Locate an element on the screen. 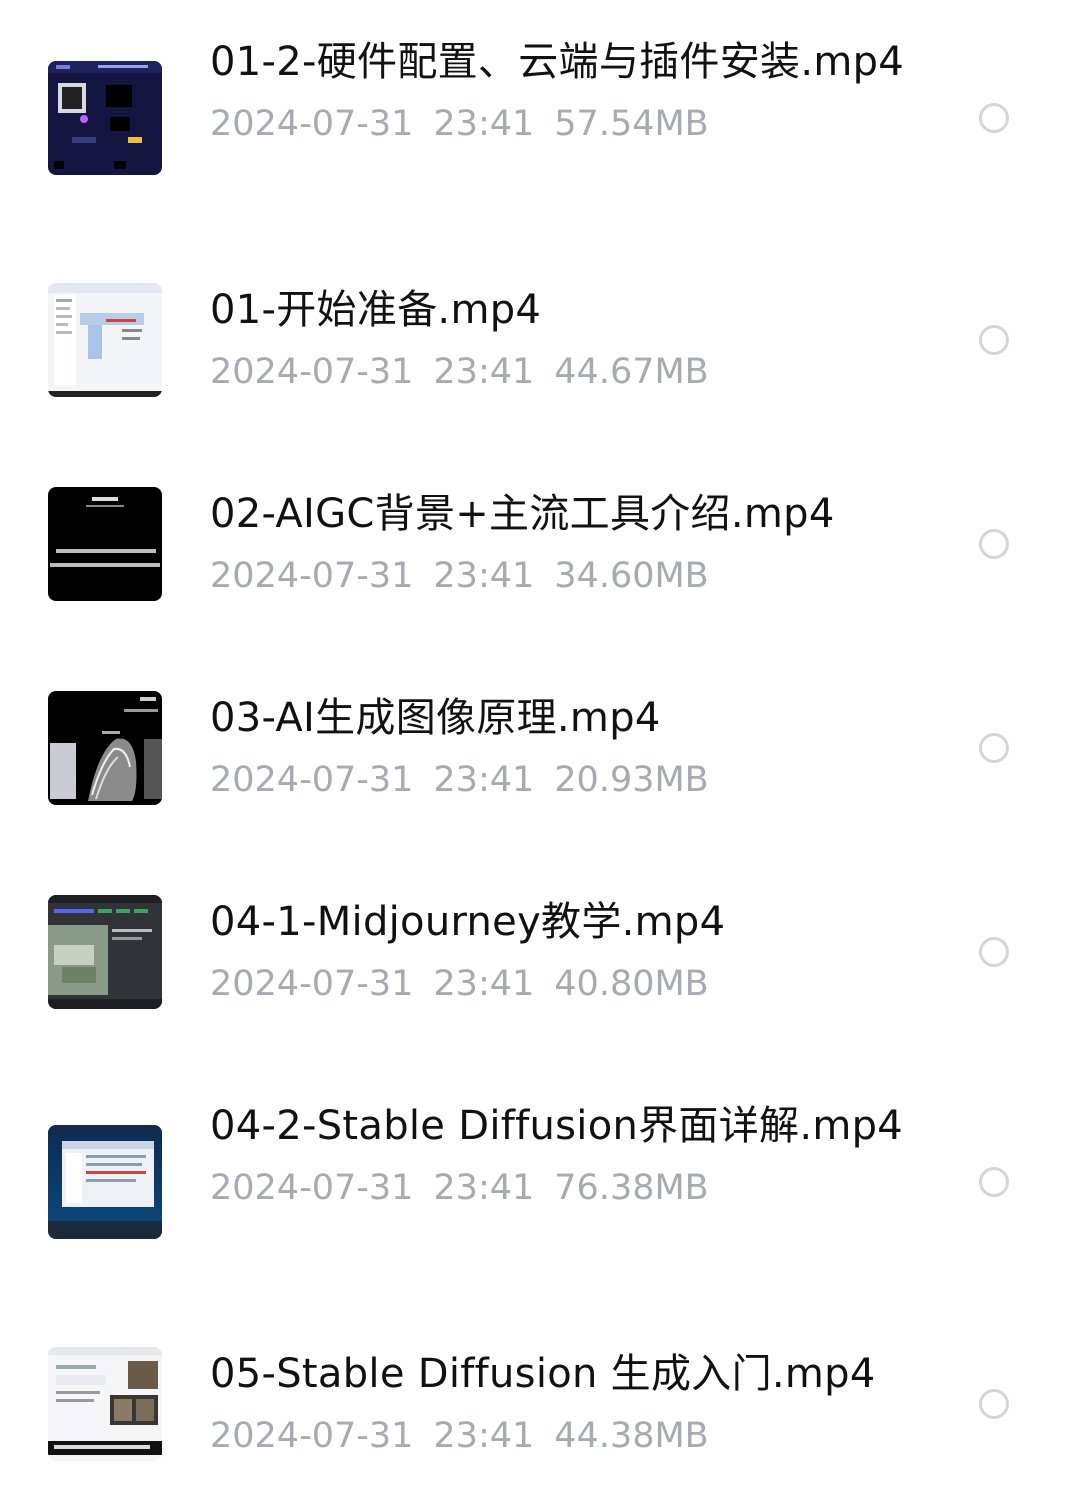 Image resolution: width=1075 pixels, height=1499 pixels. file-size: 44.38MB is located at coordinates (631, 1436).